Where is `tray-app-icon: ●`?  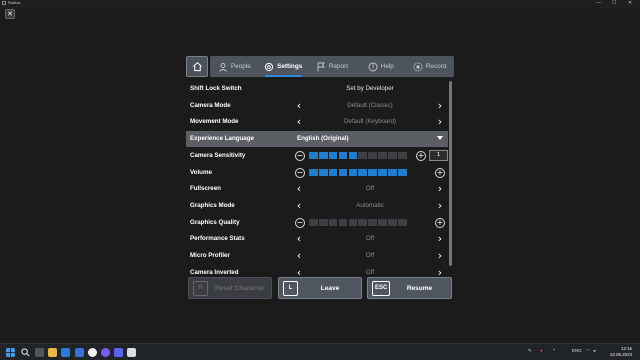
tray-app-icon: ● is located at coordinates (541, 350).